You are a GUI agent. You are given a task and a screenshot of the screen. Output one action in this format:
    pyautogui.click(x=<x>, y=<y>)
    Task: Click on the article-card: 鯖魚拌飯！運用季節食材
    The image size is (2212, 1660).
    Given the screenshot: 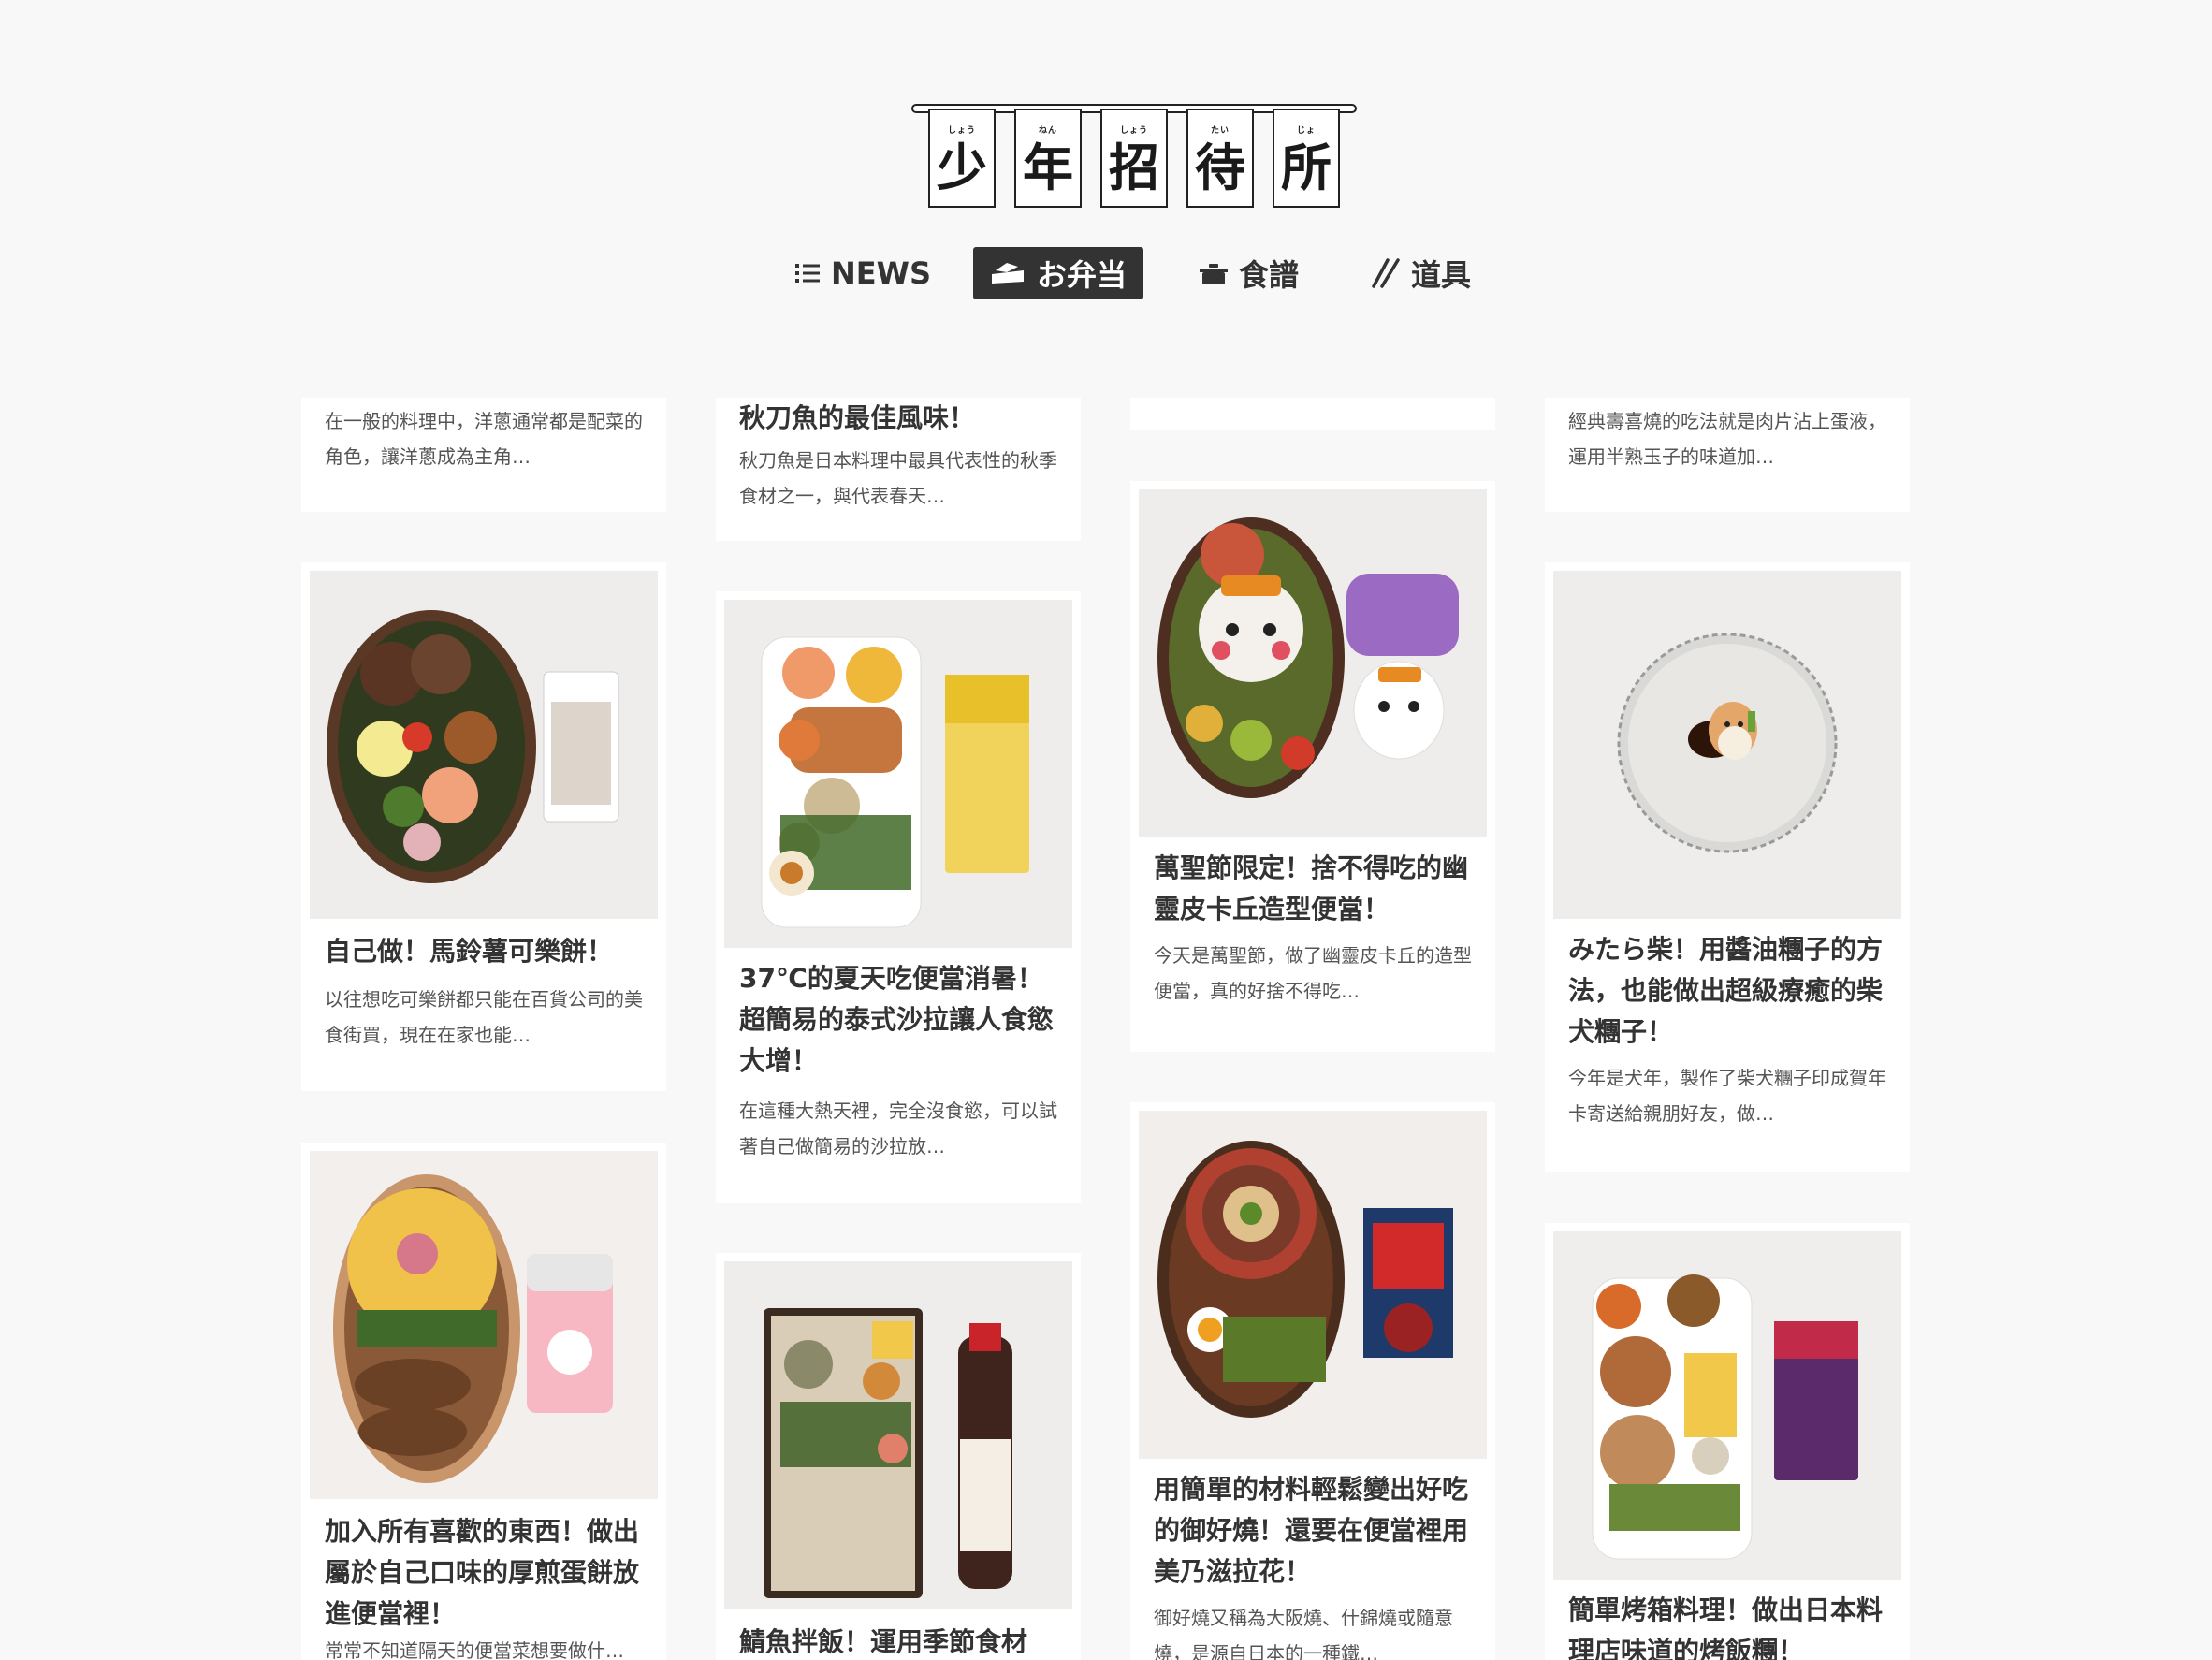 What is the action you would take?
    pyautogui.click(x=898, y=1456)
    